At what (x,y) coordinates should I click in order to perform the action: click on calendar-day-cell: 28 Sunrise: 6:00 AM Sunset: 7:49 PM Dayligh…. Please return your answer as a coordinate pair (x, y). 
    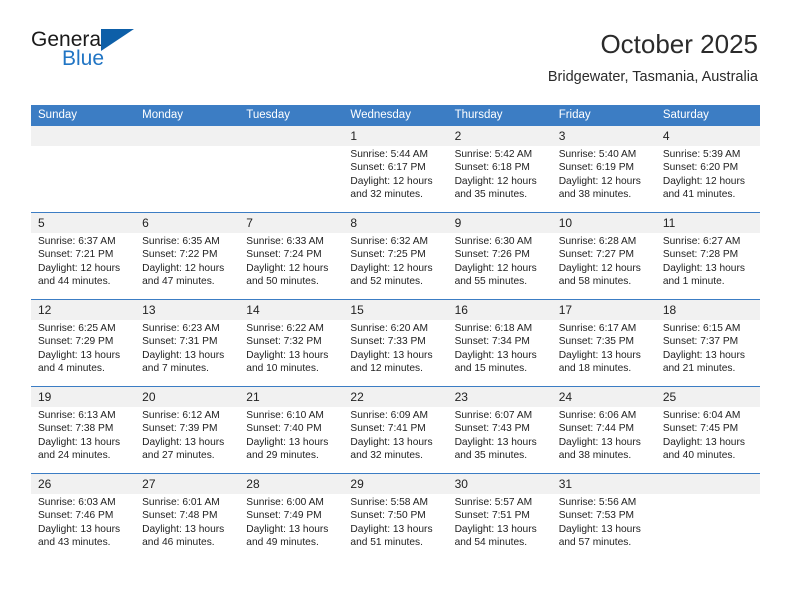
    Looking at the image, I should click on (291, 517).